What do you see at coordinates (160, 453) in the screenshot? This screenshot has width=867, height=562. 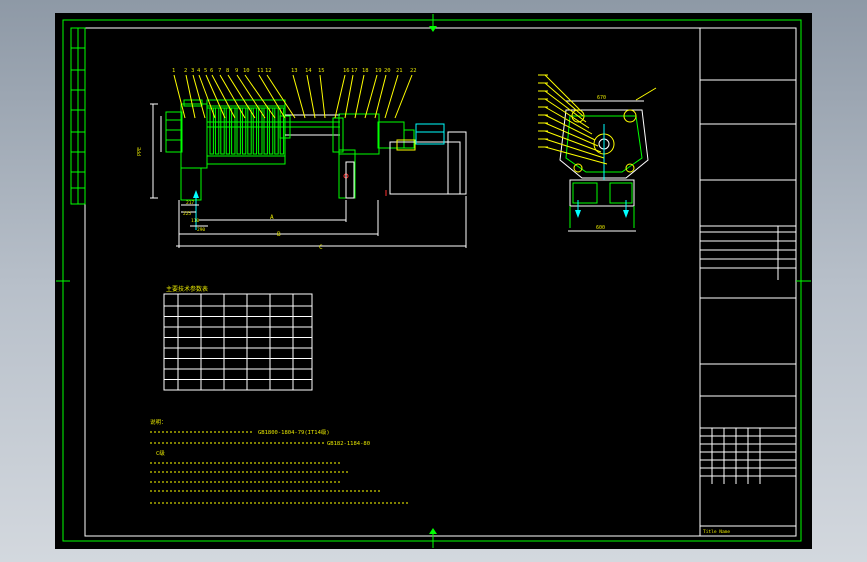 I see `notes-line-c: C级` at bounding box center [160, 453].